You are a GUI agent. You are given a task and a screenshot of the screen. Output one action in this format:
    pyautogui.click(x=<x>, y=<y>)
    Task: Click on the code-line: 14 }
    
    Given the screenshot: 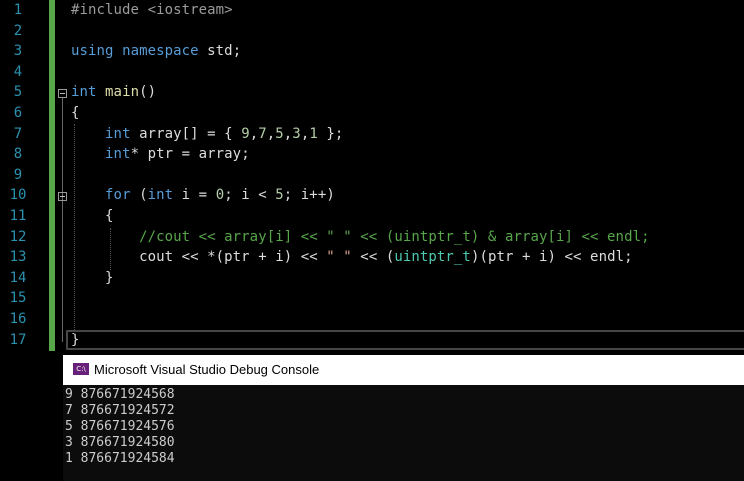 What is the action you would take?
    pyautogui.click(x=372, y=278)
    